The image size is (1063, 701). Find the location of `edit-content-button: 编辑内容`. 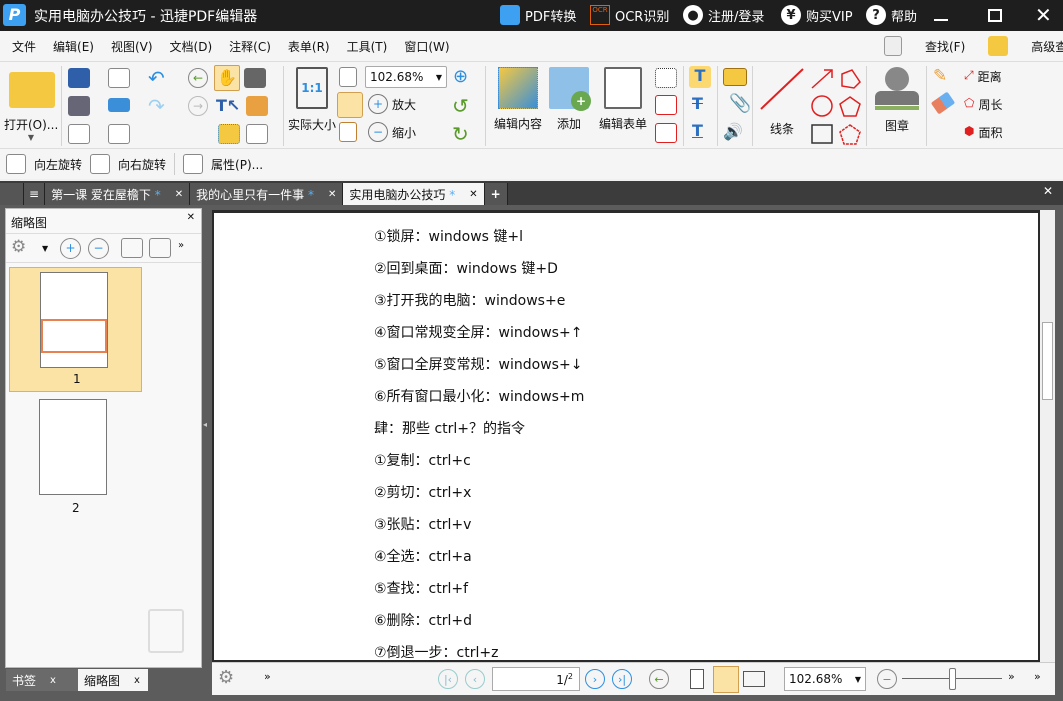

edit-content-button: 编辑内容 is located at coordinates (518, 99).